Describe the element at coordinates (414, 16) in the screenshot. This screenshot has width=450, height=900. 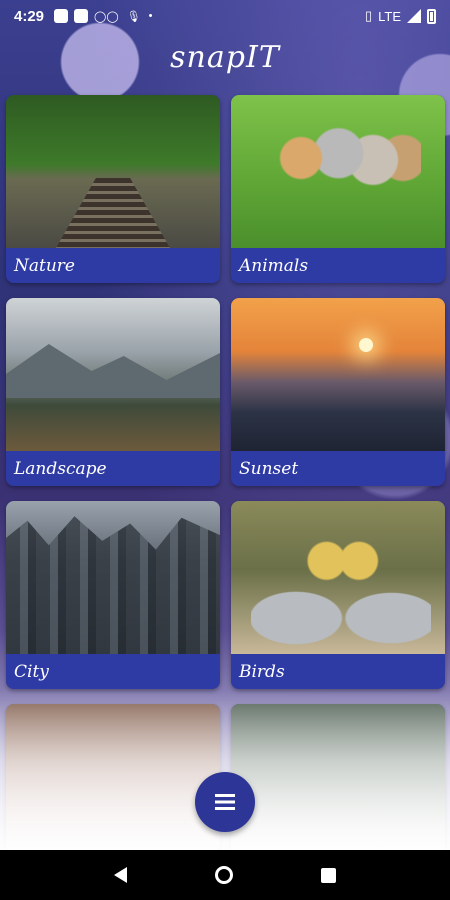
I see `signal-icon` at that location.